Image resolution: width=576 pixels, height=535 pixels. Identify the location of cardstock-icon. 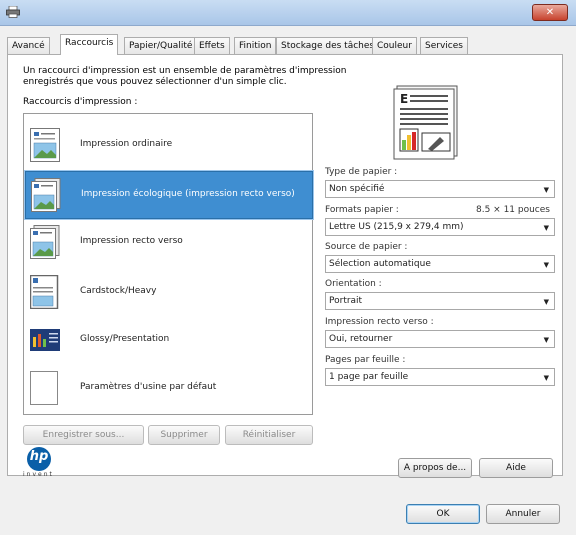
(44, 292).